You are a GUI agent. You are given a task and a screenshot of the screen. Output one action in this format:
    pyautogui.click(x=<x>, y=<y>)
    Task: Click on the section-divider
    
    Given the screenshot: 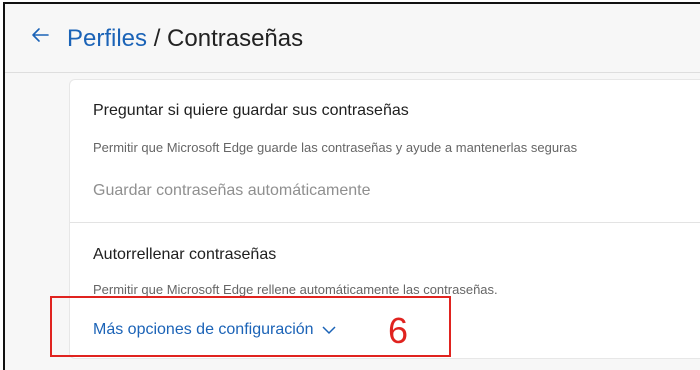 What is the action you would take?
    pyautogui.click(x=385, y=222)
    